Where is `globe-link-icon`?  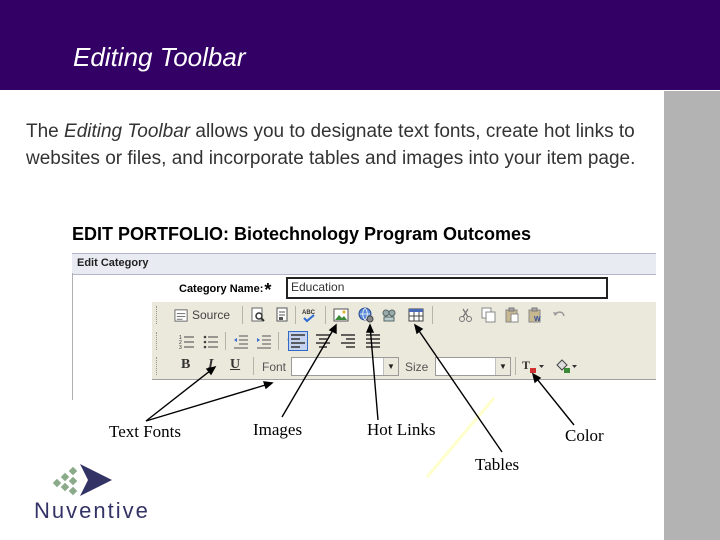
globe-link-icon is located at coordinates (366, 315).